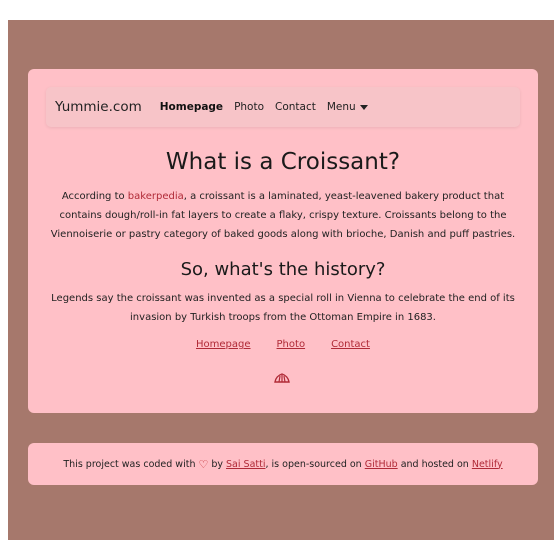 The width and height of the screenshot is (560, 560). Describe the element at coordinates (282, 378) in the screenshot. I see `croissant-icon` at that location.